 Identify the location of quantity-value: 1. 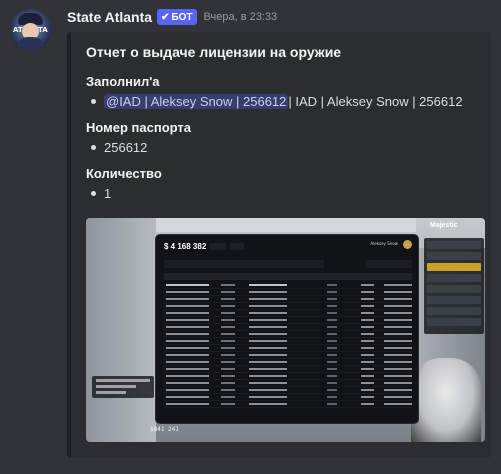
(108, 193).